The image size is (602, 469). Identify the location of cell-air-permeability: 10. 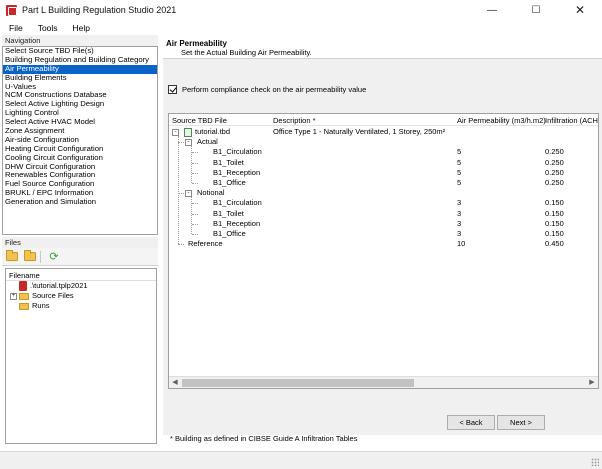
(461, 244).